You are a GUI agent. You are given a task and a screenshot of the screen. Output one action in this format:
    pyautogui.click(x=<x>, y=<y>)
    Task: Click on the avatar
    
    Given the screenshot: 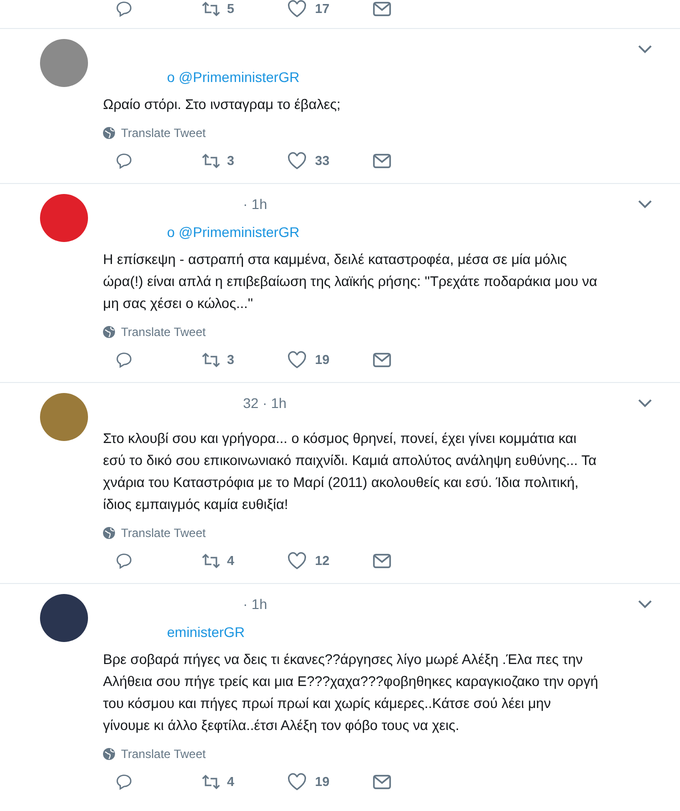 What is the action you would take?
    pyautogui.click(x=64, y=618)
    